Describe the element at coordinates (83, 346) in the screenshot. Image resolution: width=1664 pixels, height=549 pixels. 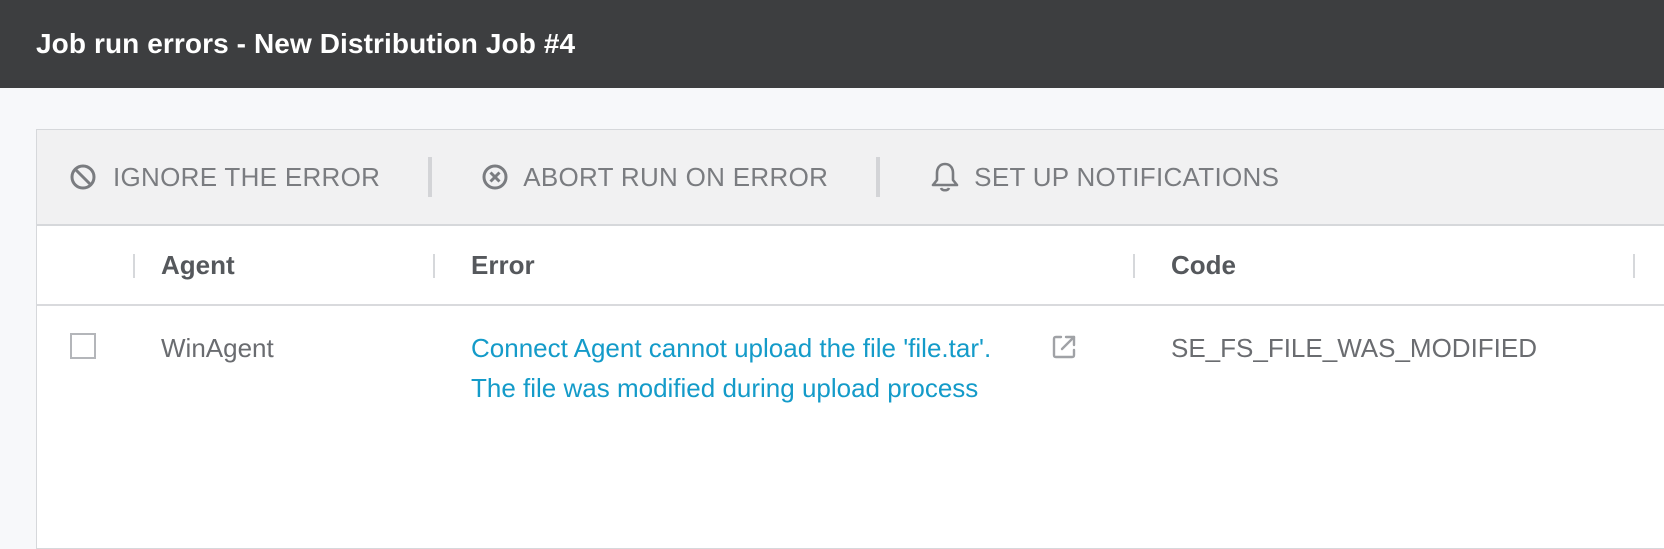
I see `row-checkbox` at that location.